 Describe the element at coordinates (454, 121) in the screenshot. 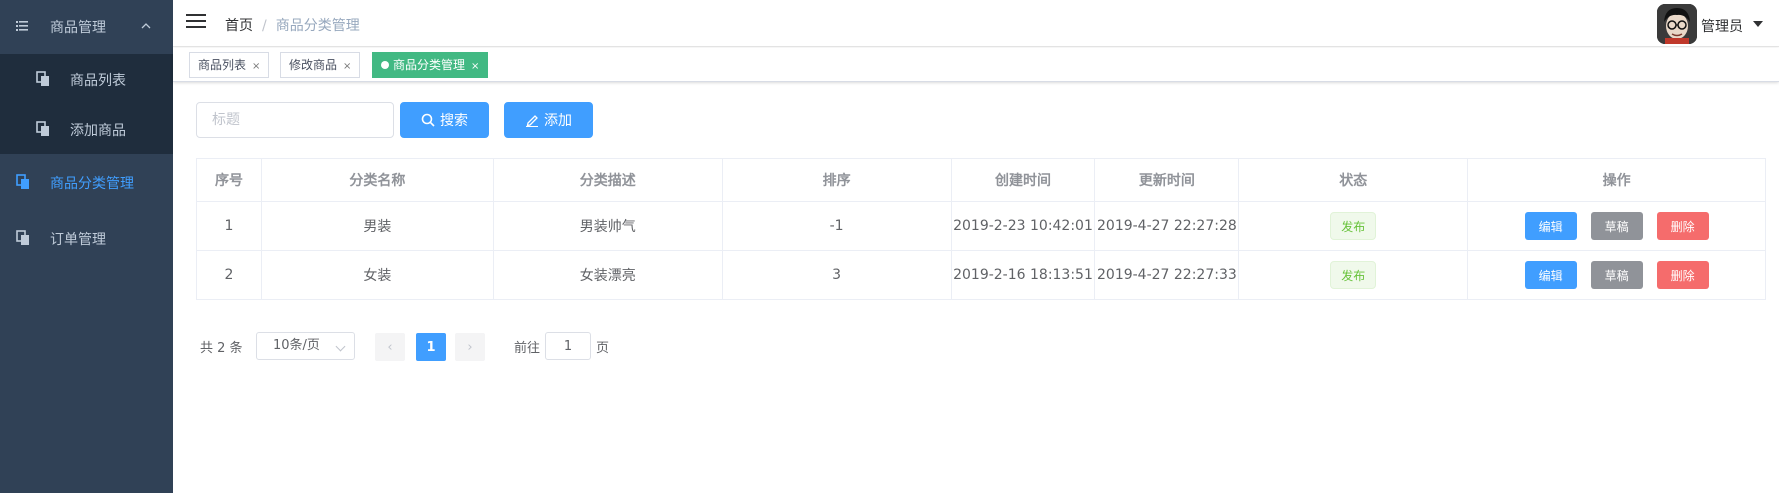

I see `search-button-label: 搜索` at that location.